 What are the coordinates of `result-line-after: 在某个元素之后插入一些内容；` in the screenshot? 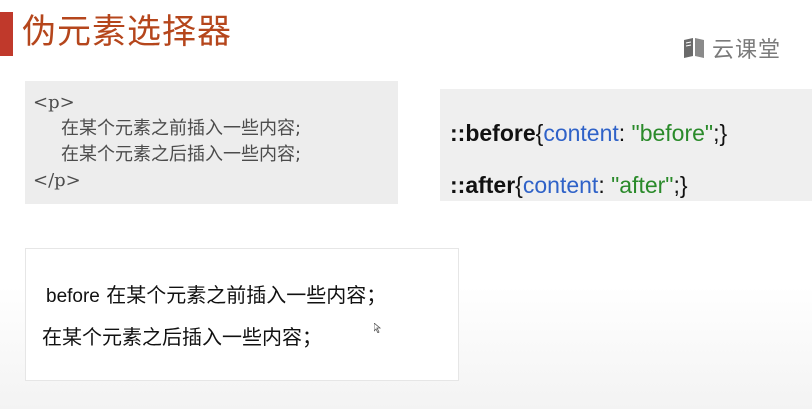 It's located at (182, 337).